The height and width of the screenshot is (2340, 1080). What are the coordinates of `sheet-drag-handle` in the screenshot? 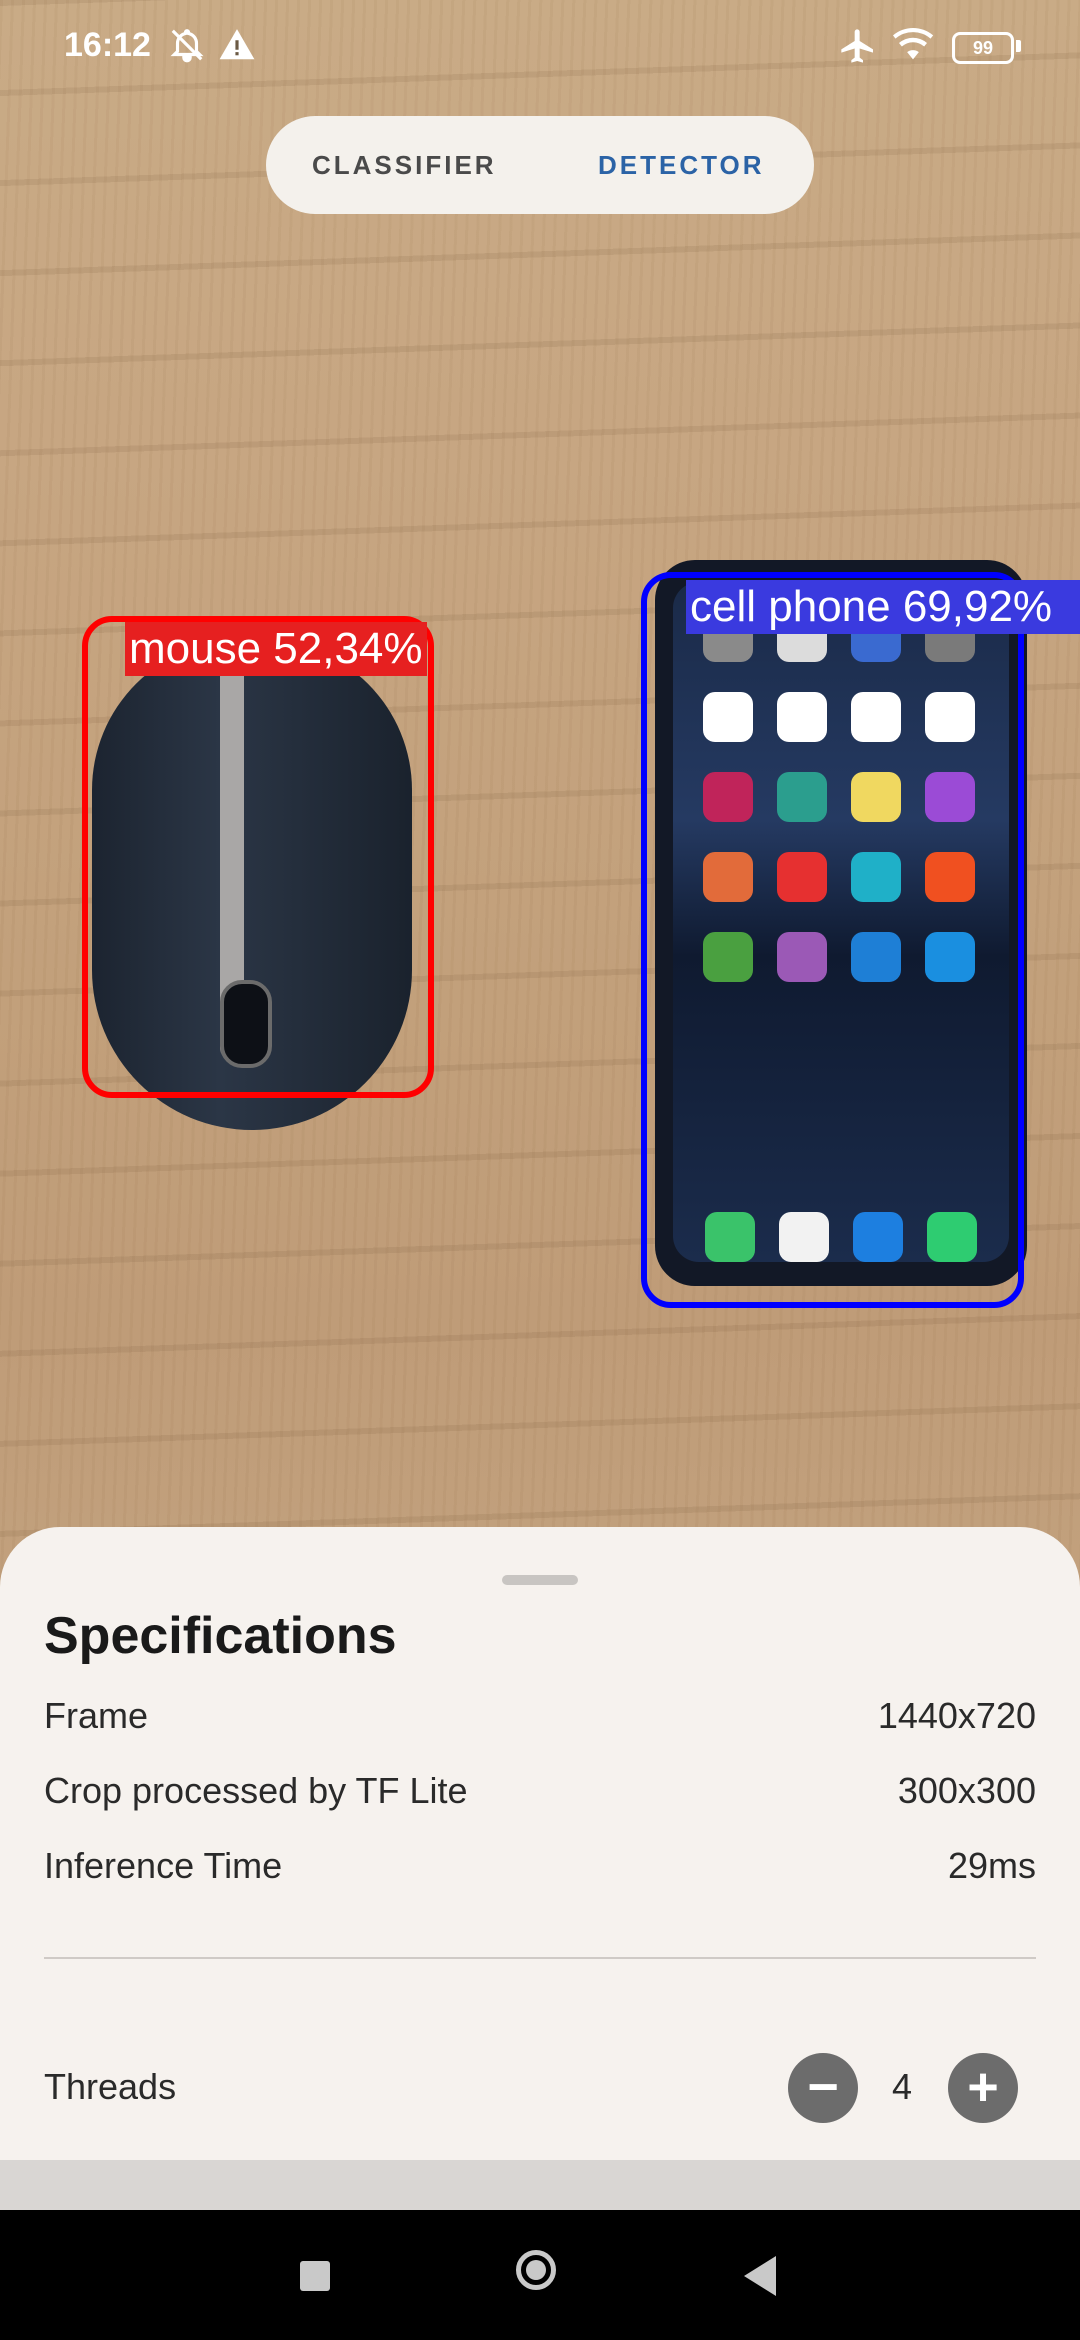 It's located at (540, 1580).